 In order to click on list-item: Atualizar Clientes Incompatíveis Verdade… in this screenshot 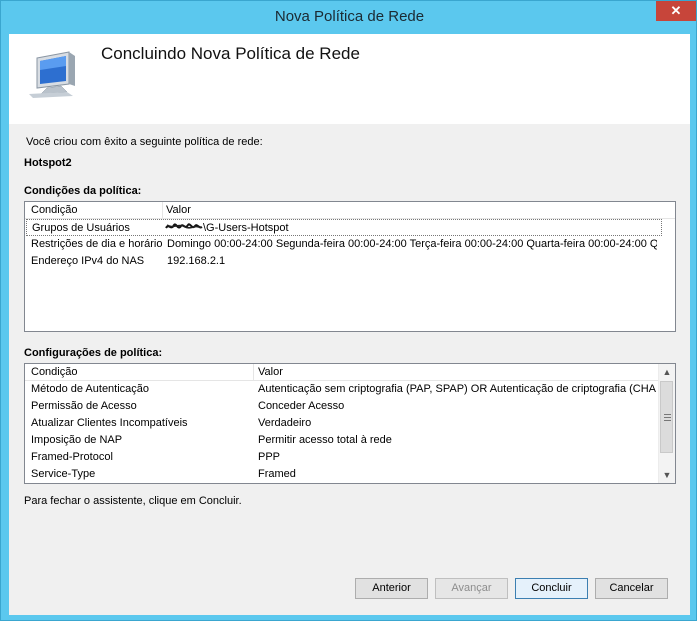, I will do `click(342, 423)`.